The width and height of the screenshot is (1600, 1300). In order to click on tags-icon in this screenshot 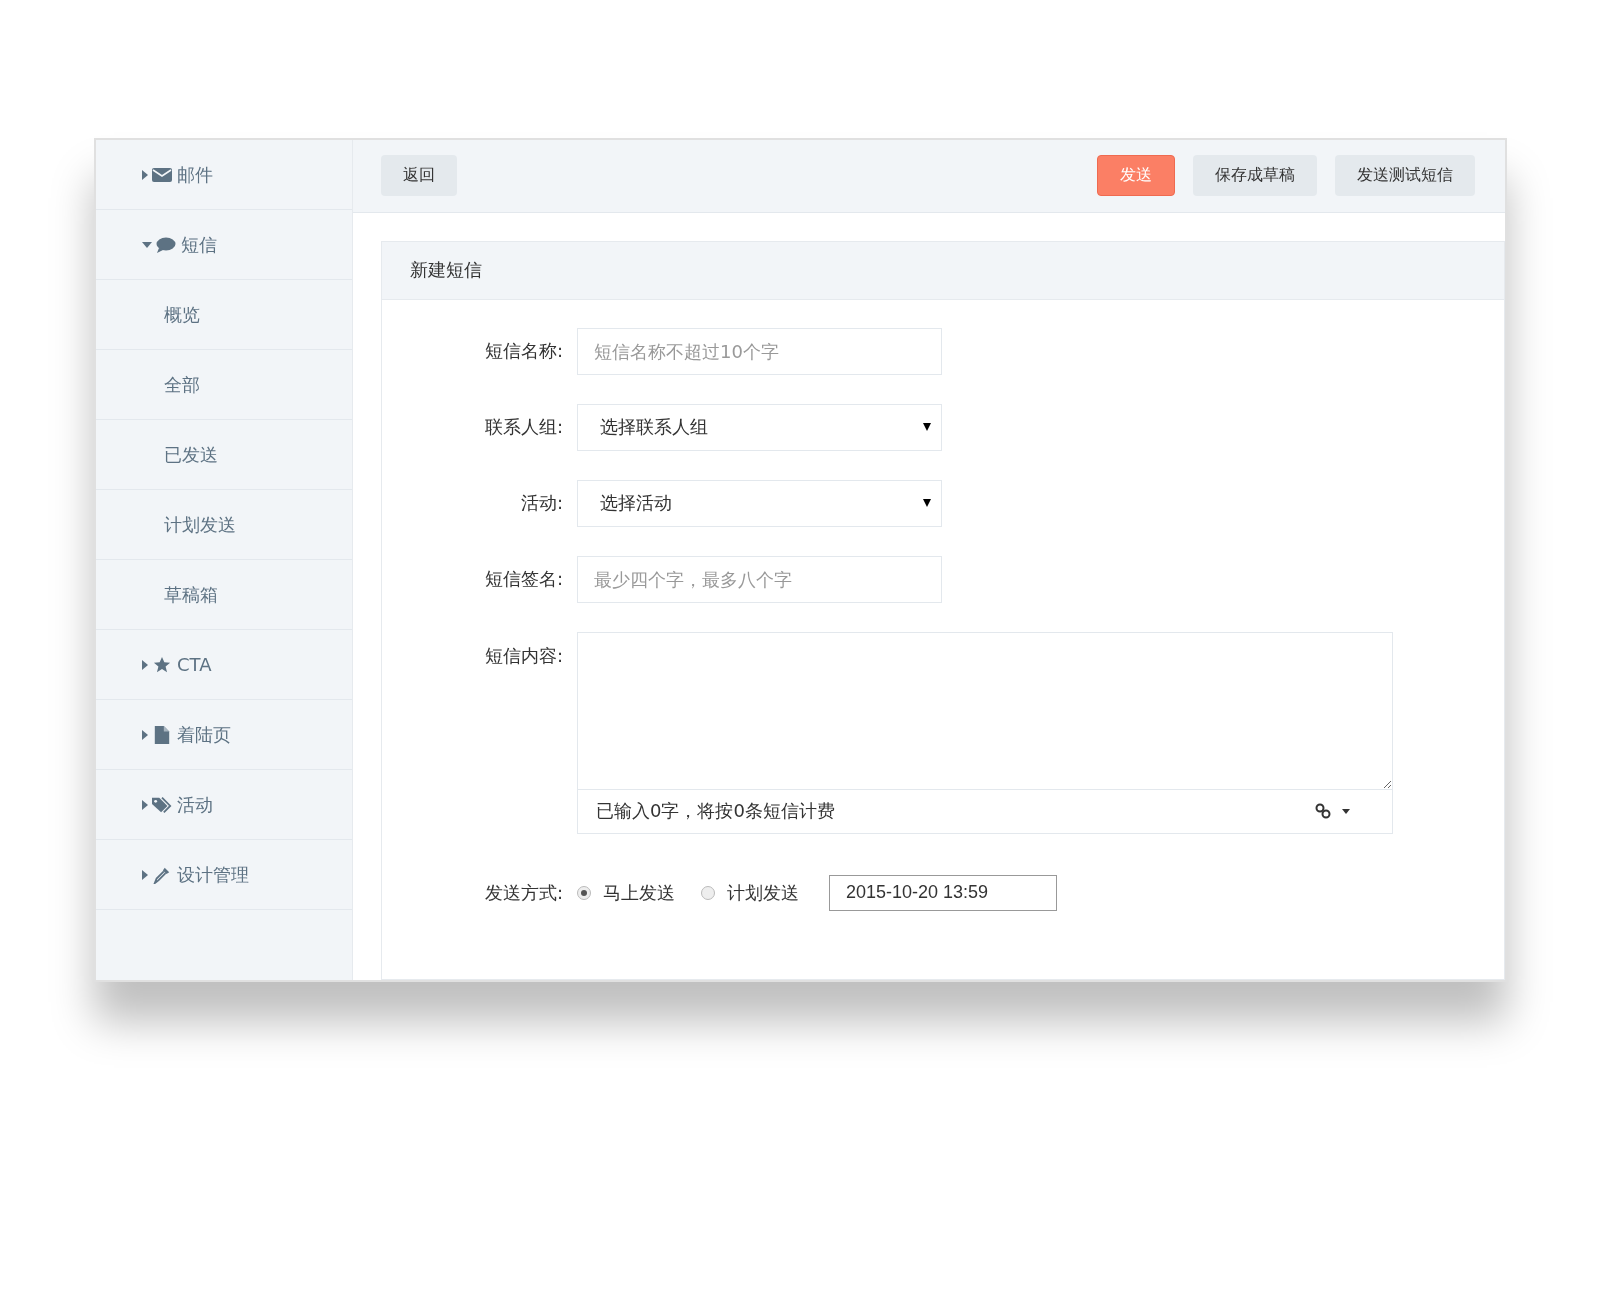, I will do `click(162, 804)`.